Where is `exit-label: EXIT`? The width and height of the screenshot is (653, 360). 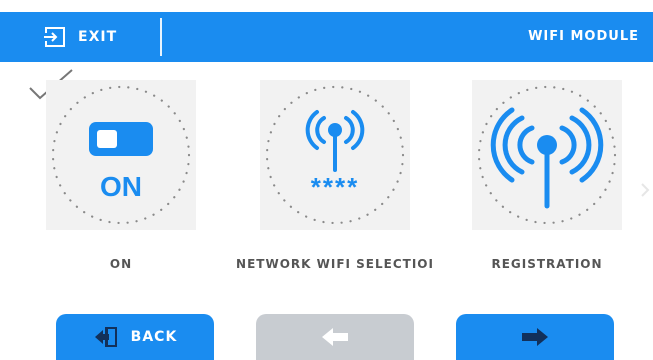 exit-label: EXIT is located at coordinates (98, 37).